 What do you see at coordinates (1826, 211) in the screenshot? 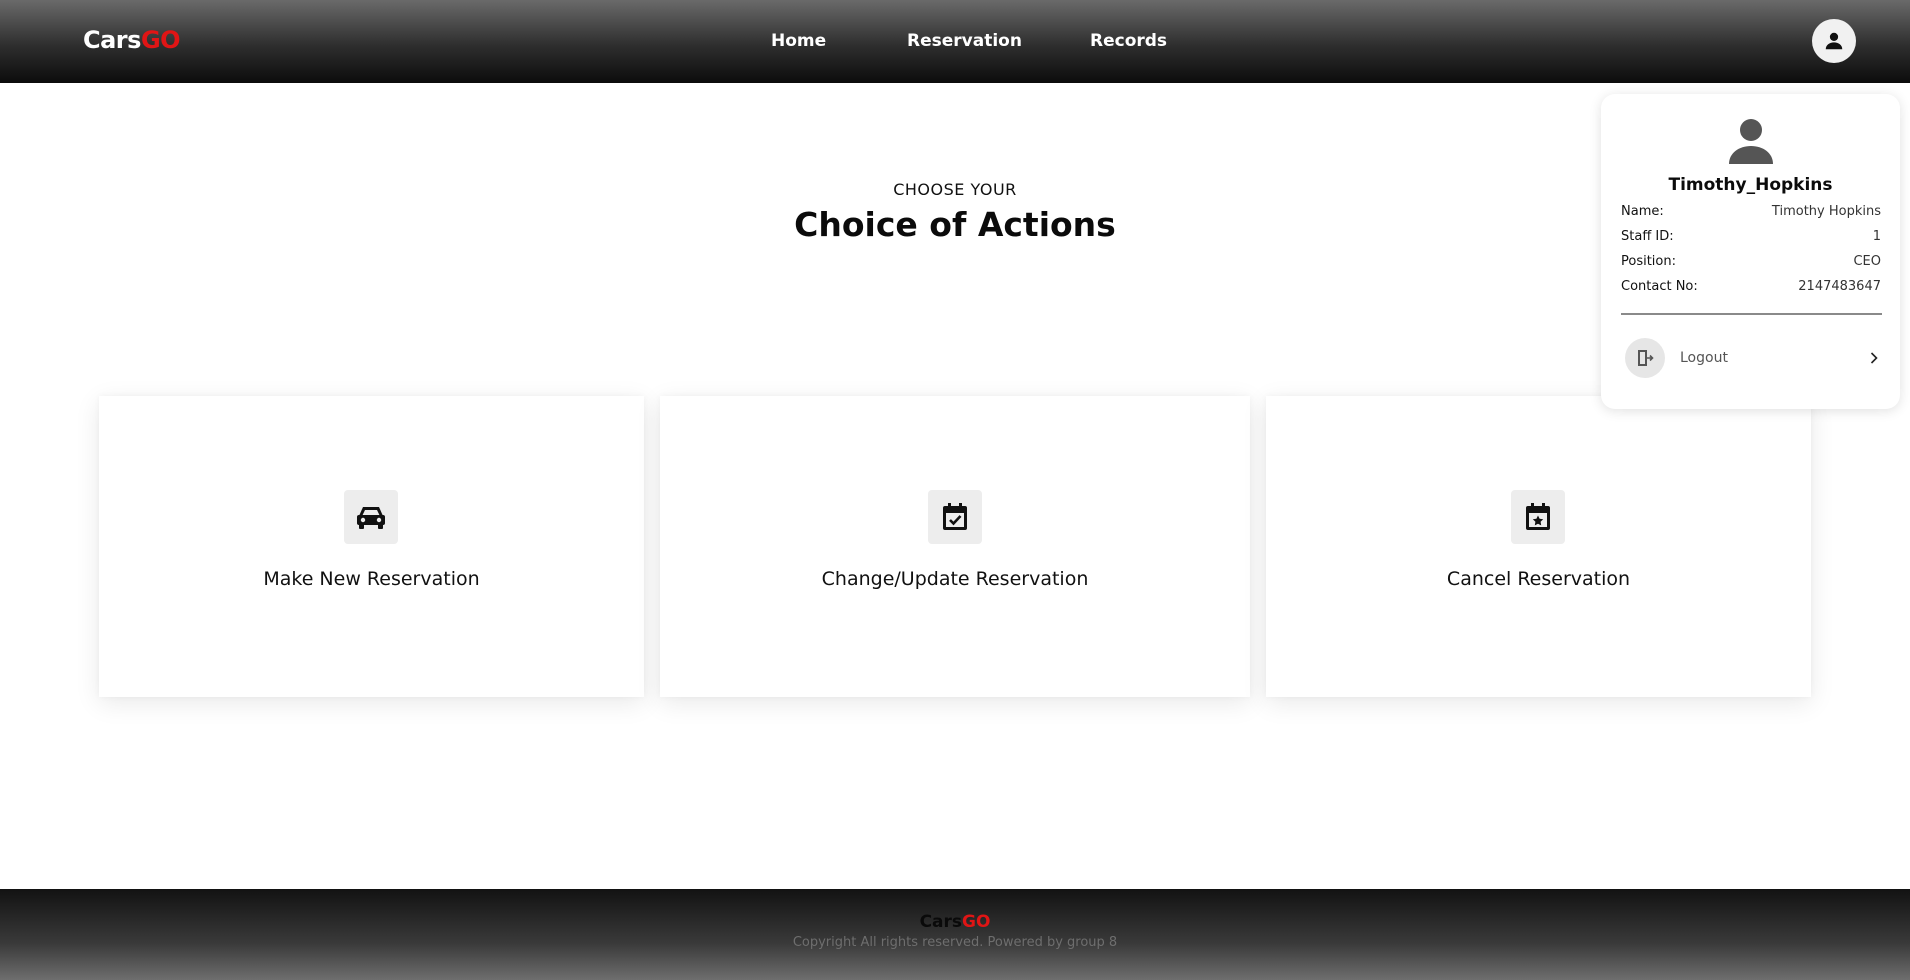
I see `profile-name-value: Timothy Hopkins` at bounding box center [1826, 211].